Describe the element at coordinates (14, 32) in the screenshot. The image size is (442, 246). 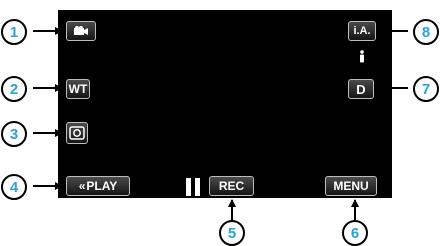
I see `callout-1: 1` at that location.